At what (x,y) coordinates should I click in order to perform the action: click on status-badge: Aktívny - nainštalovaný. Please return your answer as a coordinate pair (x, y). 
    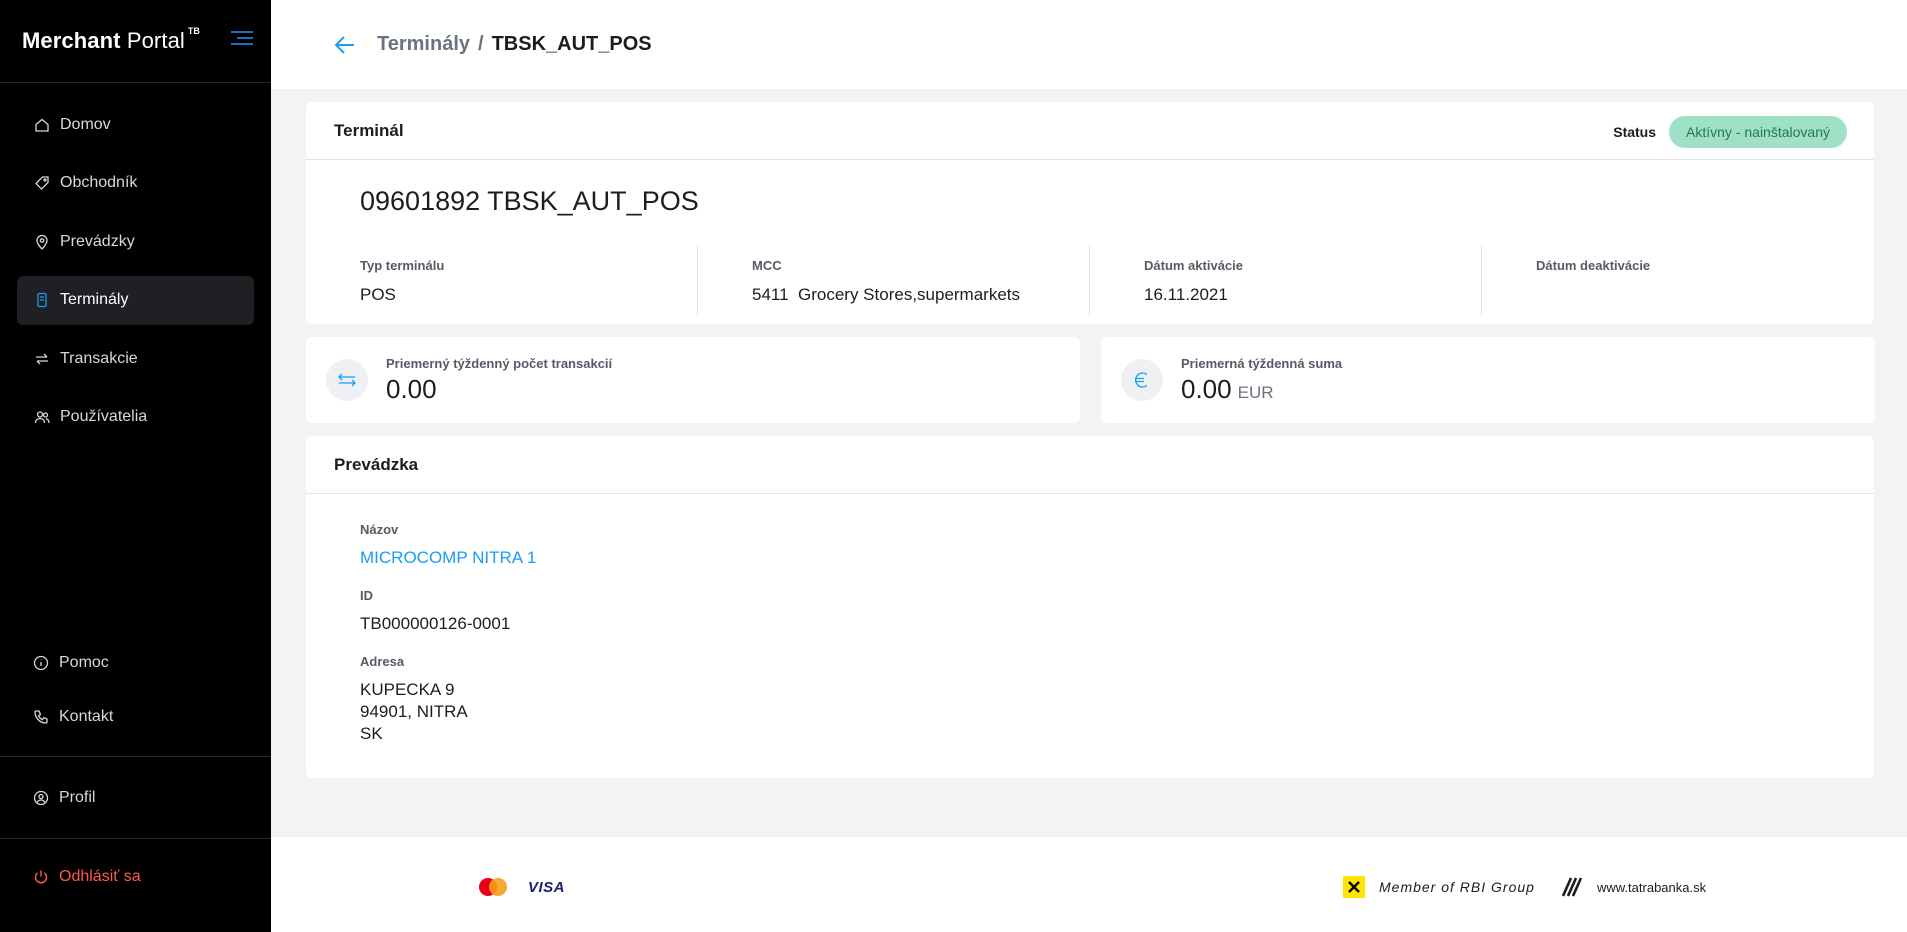
    Looking at the image, I should click on (1758, 132).